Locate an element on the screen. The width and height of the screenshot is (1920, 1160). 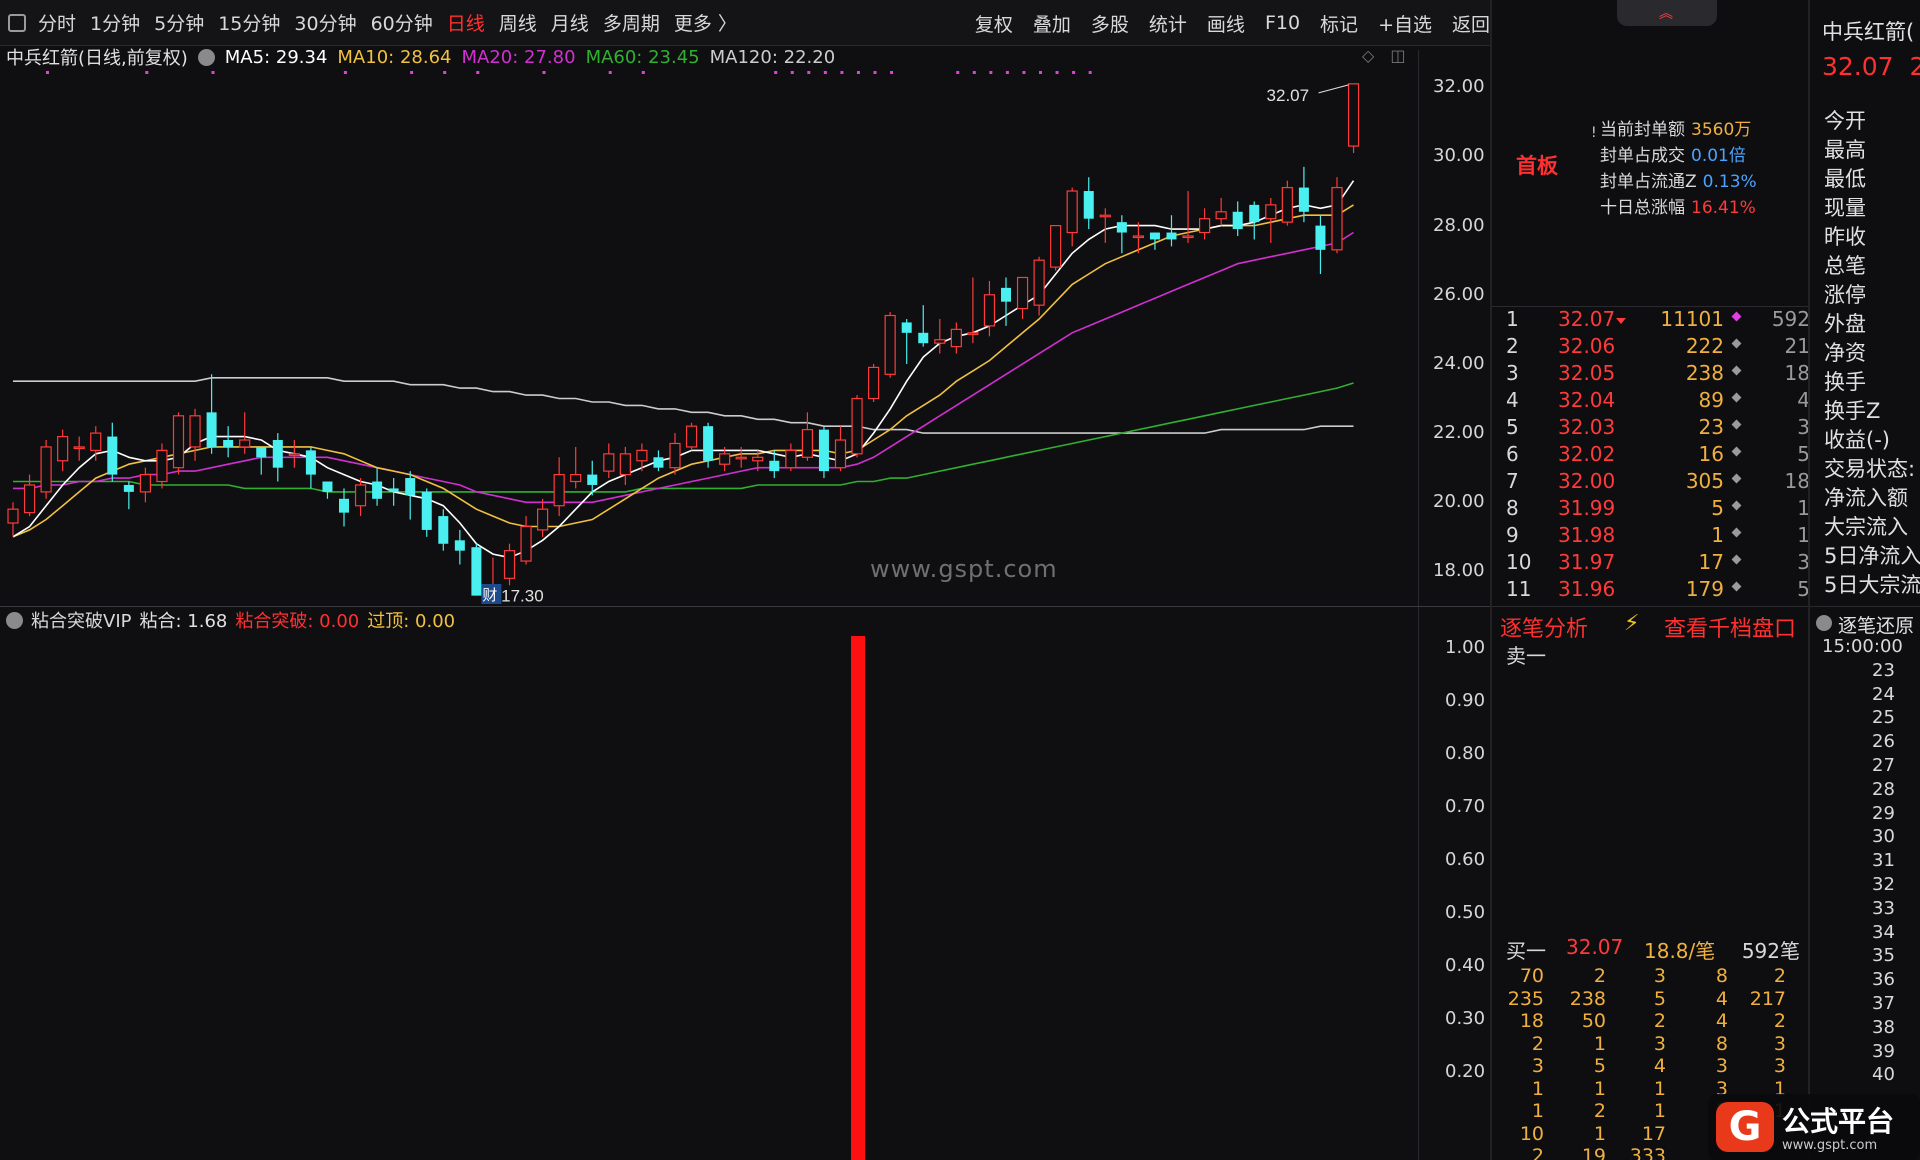
order-book-row: 6 32.02 16 5 is located at coordinates (1651, 455).